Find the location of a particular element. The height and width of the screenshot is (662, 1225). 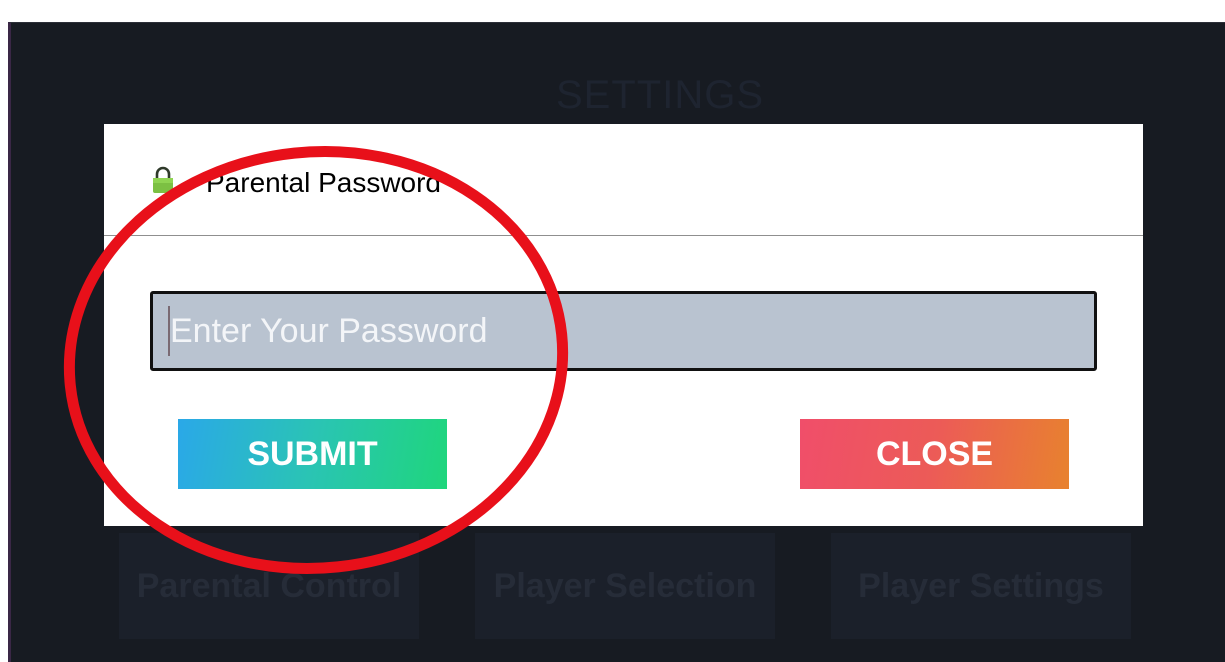

tile-player-selection: Player Selection is located at coordinates (625, 586).